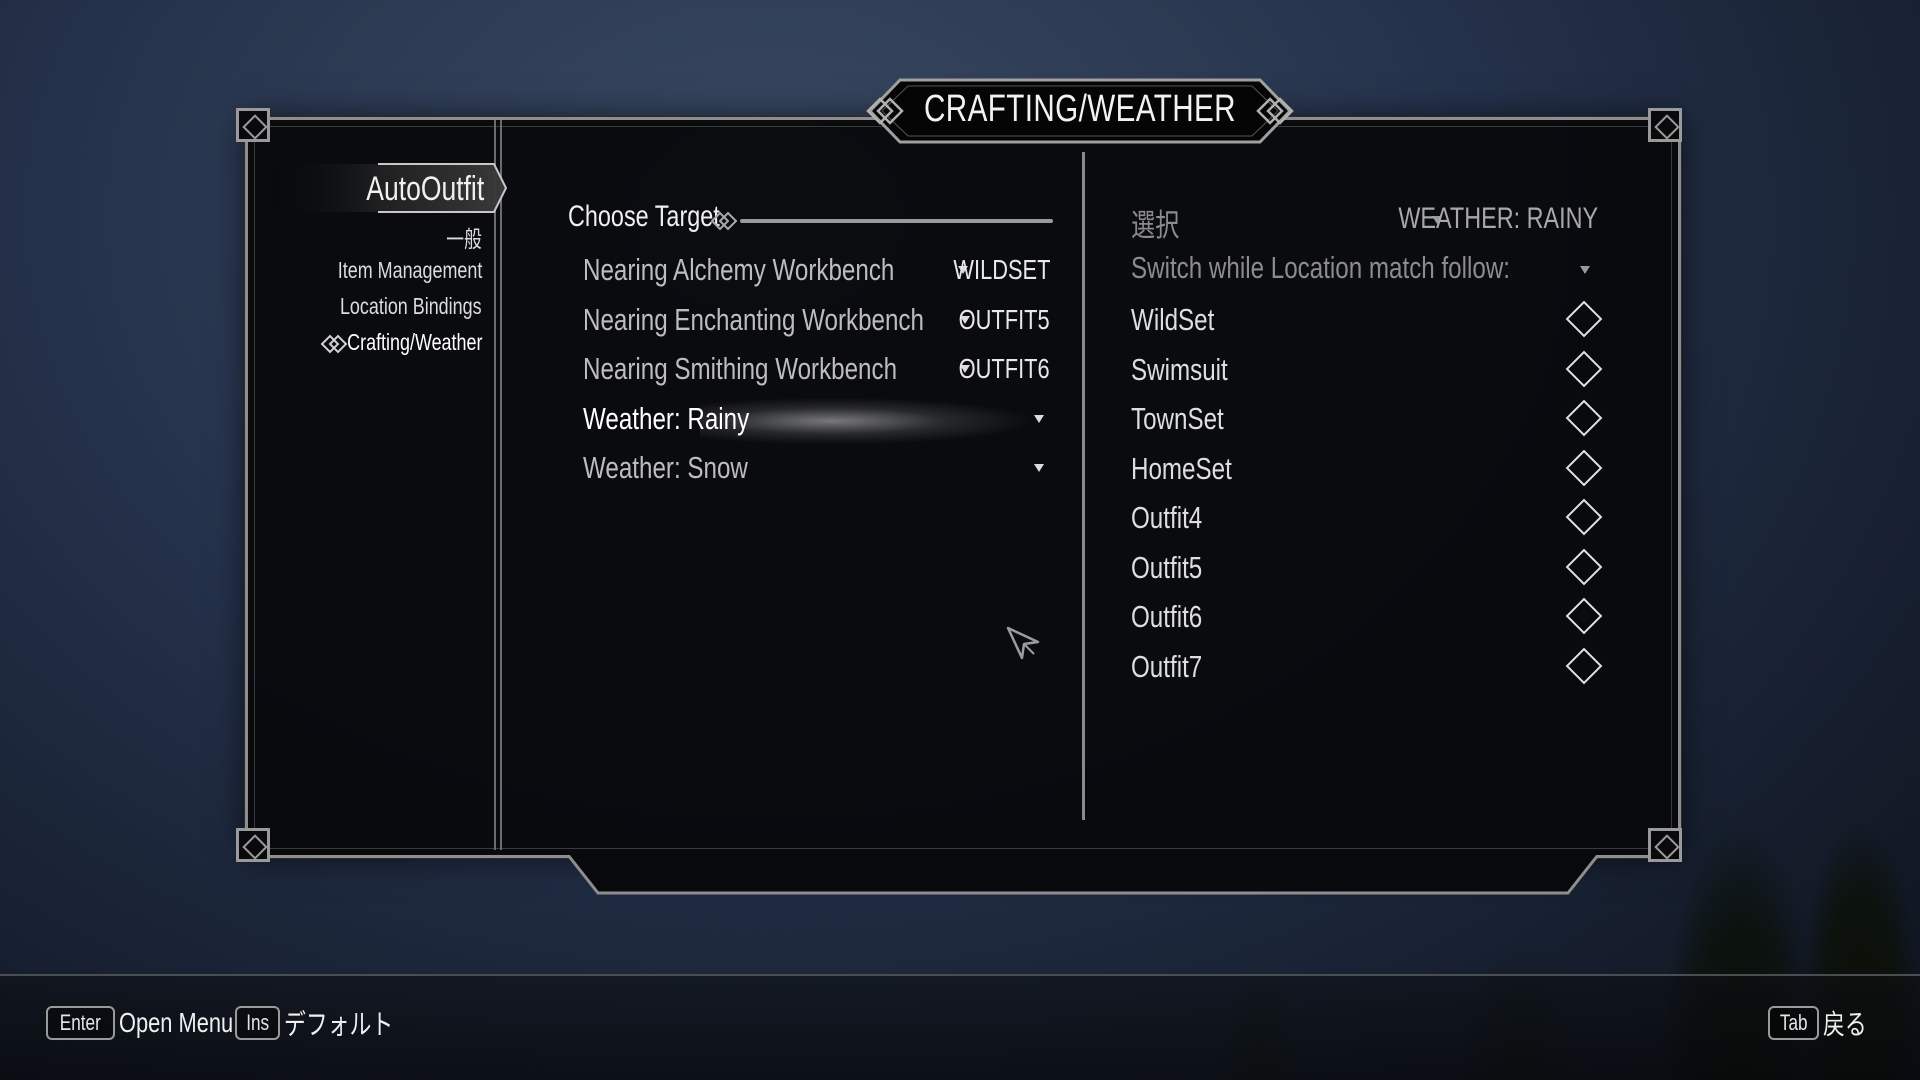 This screenshot has width=1920, height=1080. What do you see at coordinates (1083, 486) in the screenshot?
I see `column-divider` at bounding box center [1083, 486].